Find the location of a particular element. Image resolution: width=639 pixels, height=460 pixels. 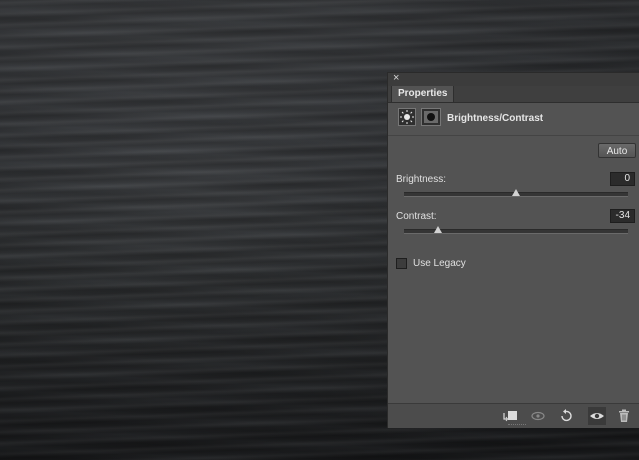

contrast-value-field: -34 is located at coordinates (622, 216).